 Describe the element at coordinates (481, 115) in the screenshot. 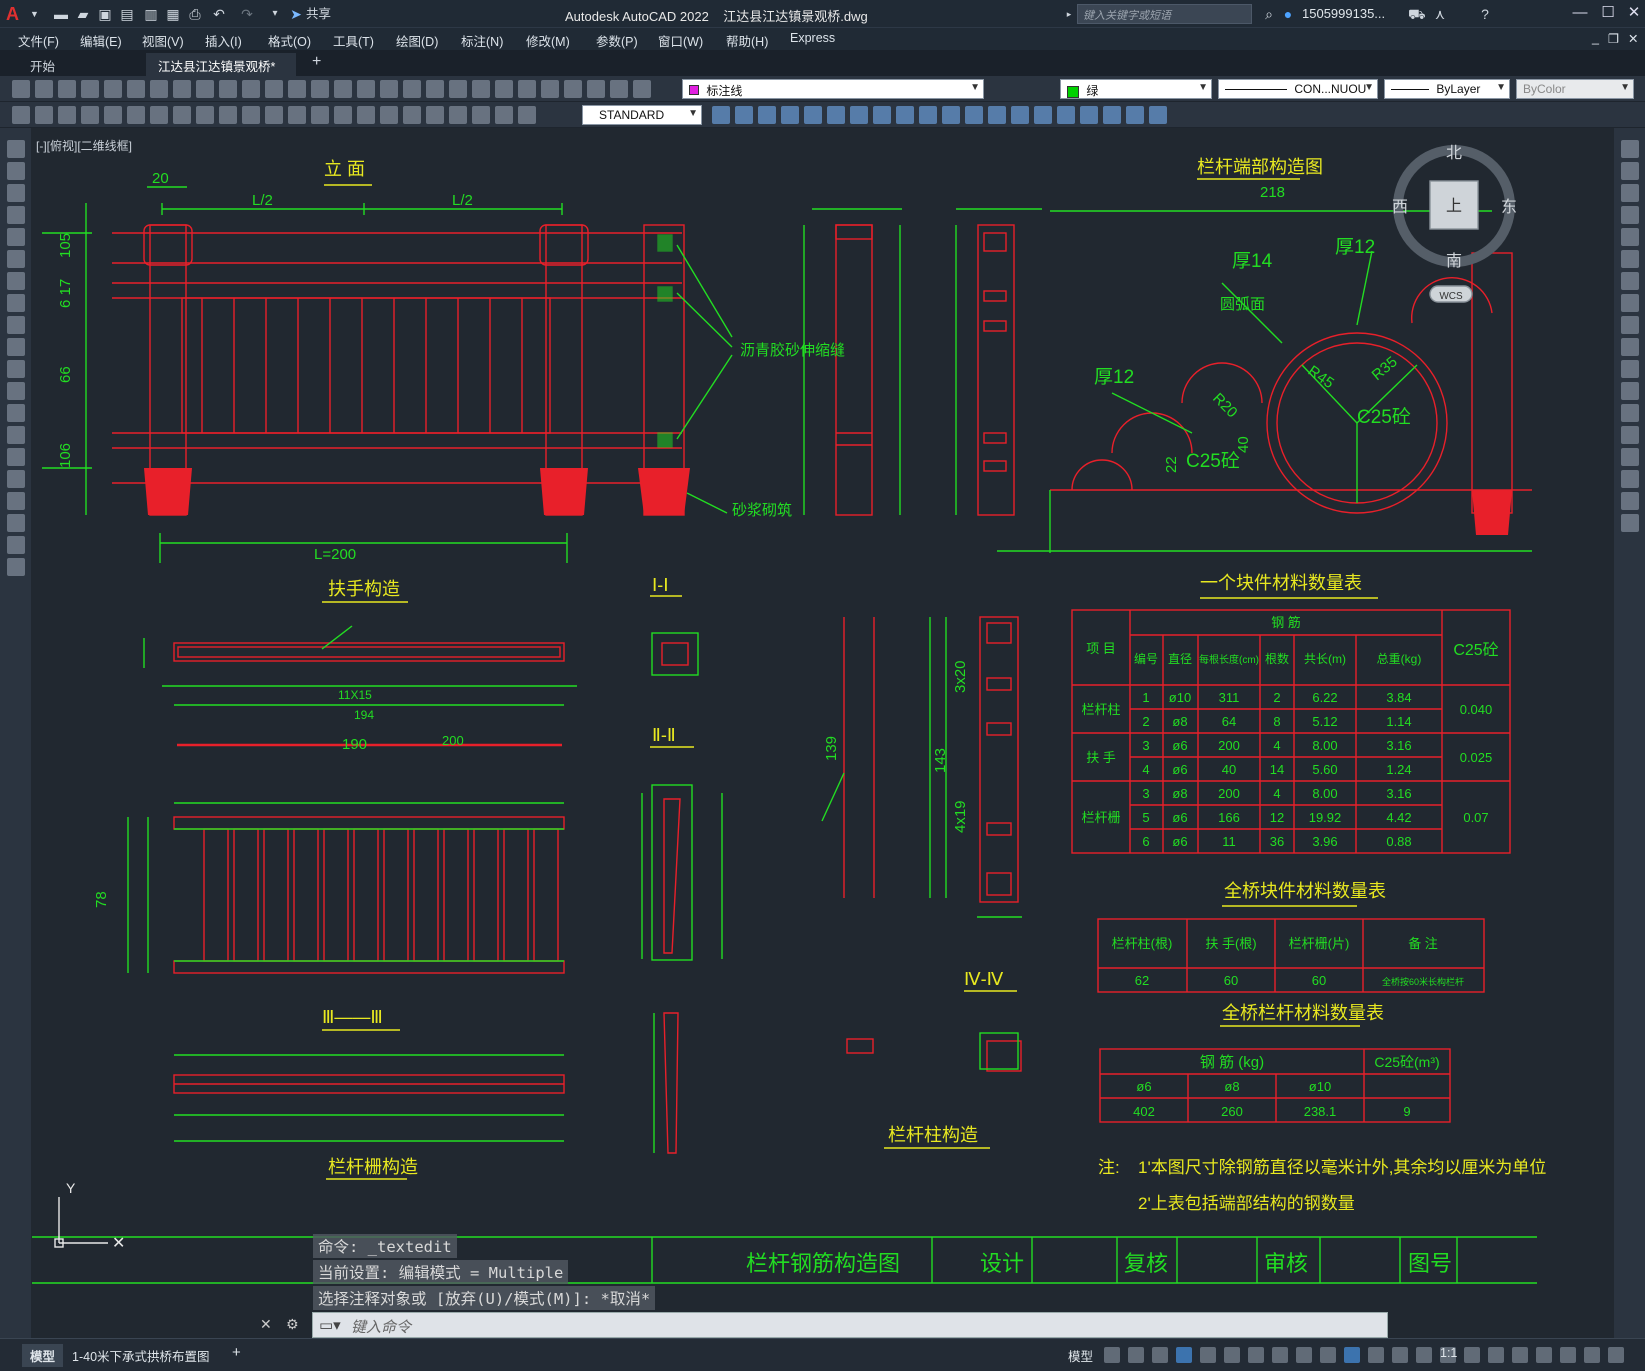

I see `draw-tool-21-icon` at that location.